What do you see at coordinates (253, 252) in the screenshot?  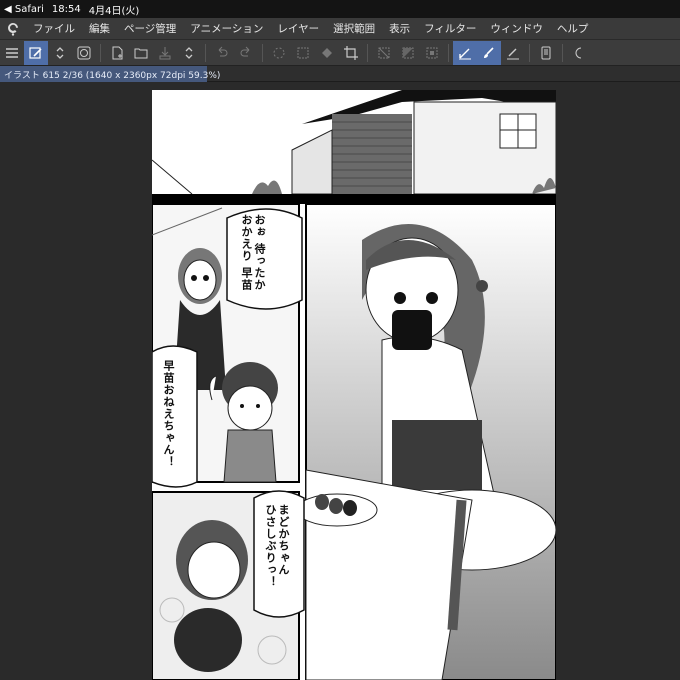 I see `speech-text-1: おぉ 待ったか おかえり 早苗` at bounding box center [253, 252].